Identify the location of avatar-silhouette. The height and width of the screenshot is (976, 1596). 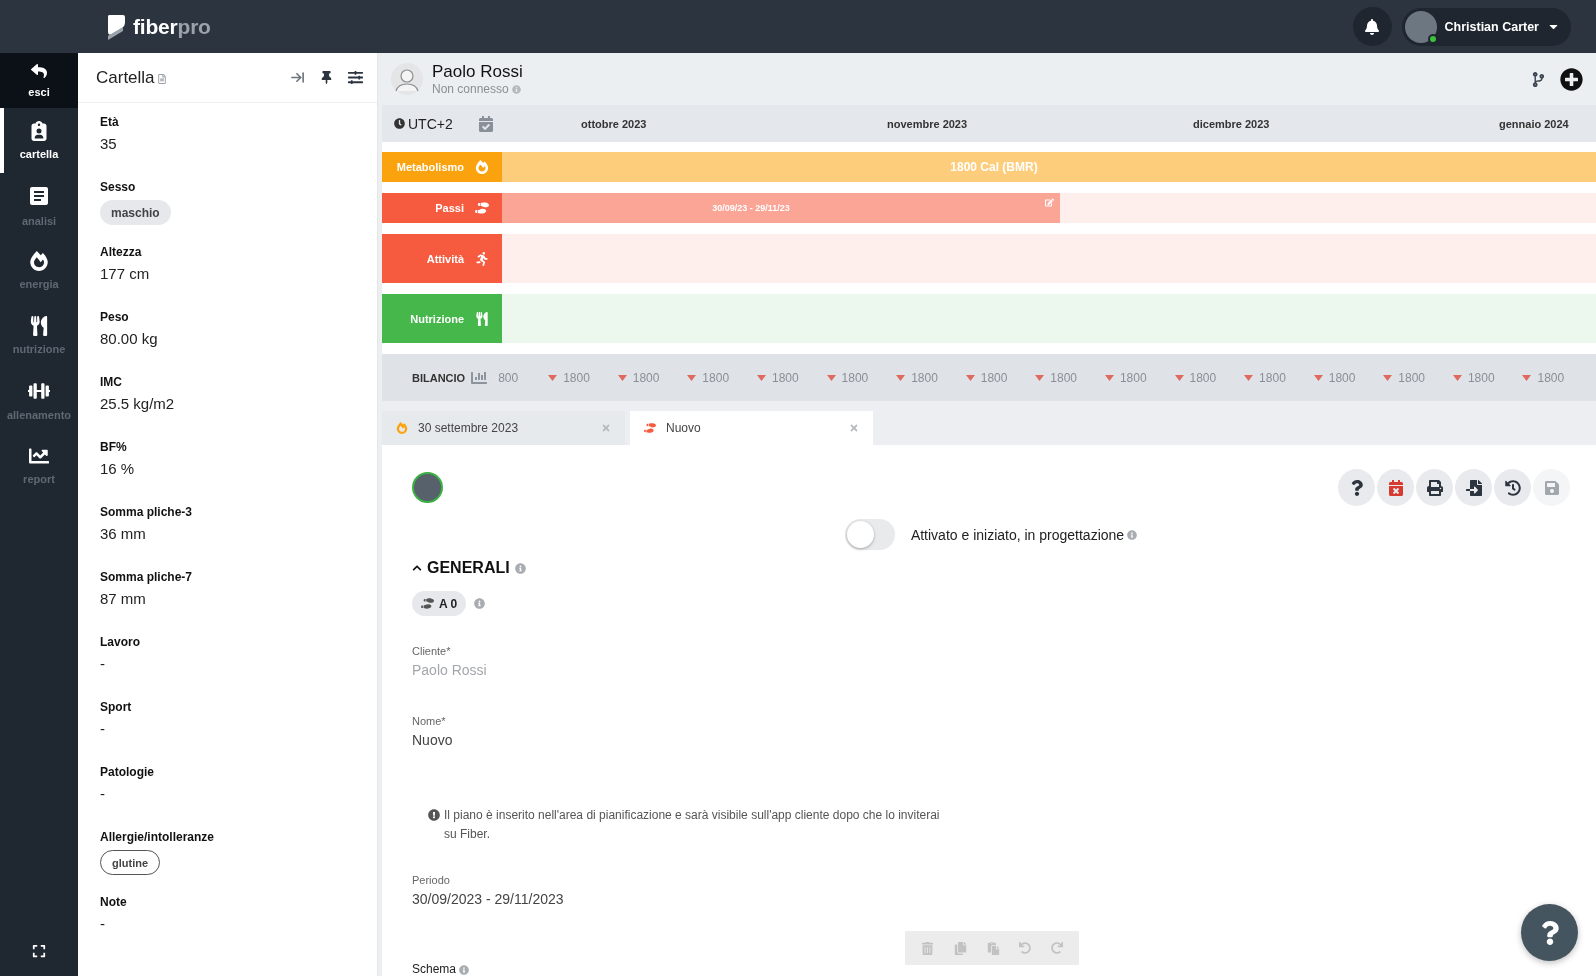
(407, 79).